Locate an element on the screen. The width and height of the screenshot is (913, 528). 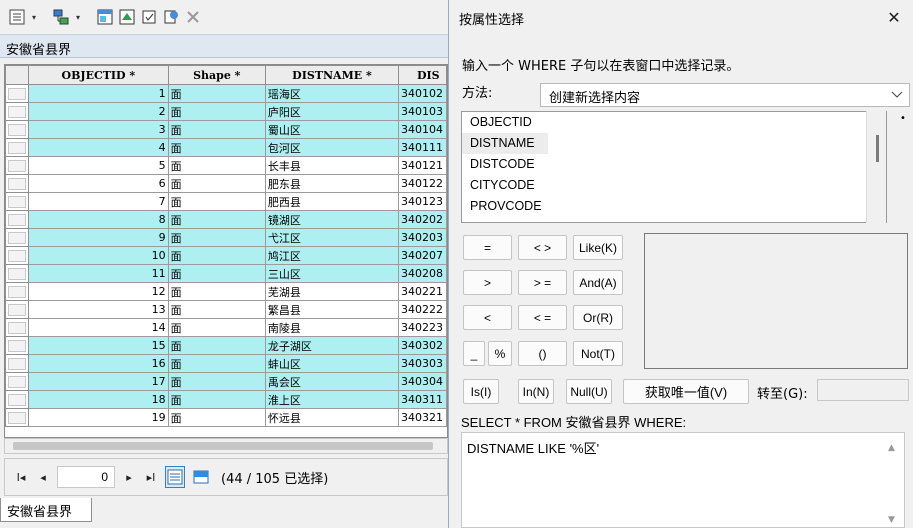
table-row: 2 面庐阳区 340103 is located at coordinates (226, 111).